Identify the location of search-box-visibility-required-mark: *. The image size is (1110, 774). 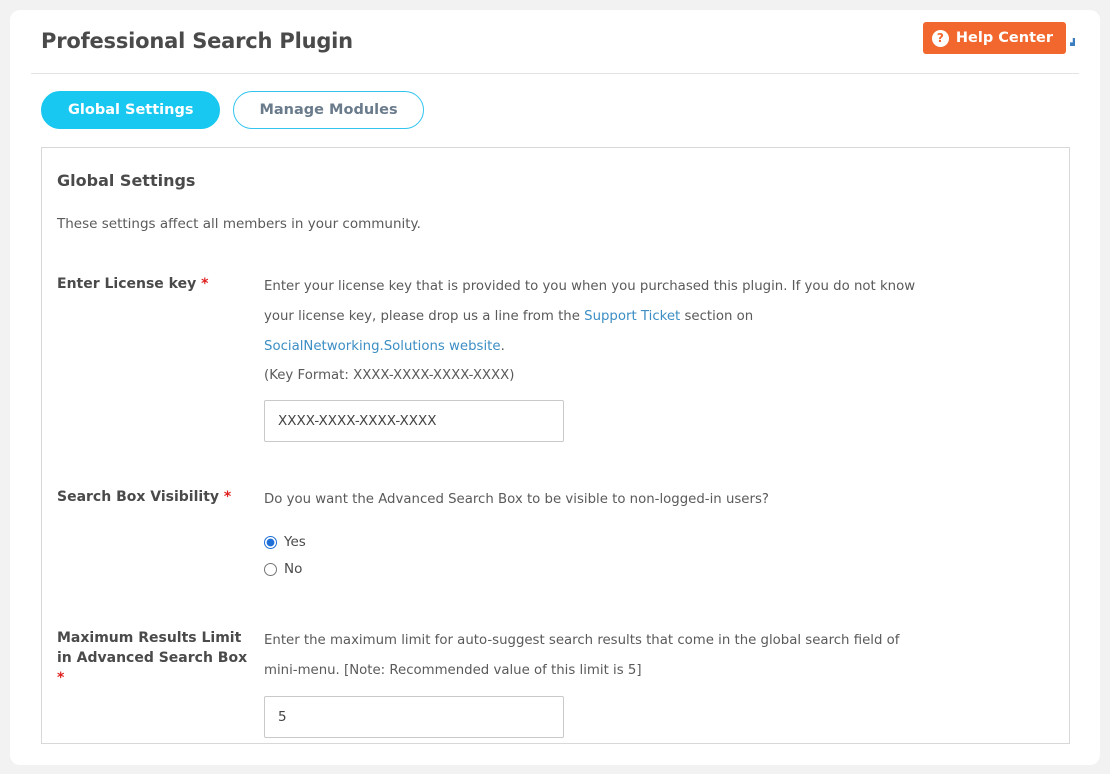
(227, 497).